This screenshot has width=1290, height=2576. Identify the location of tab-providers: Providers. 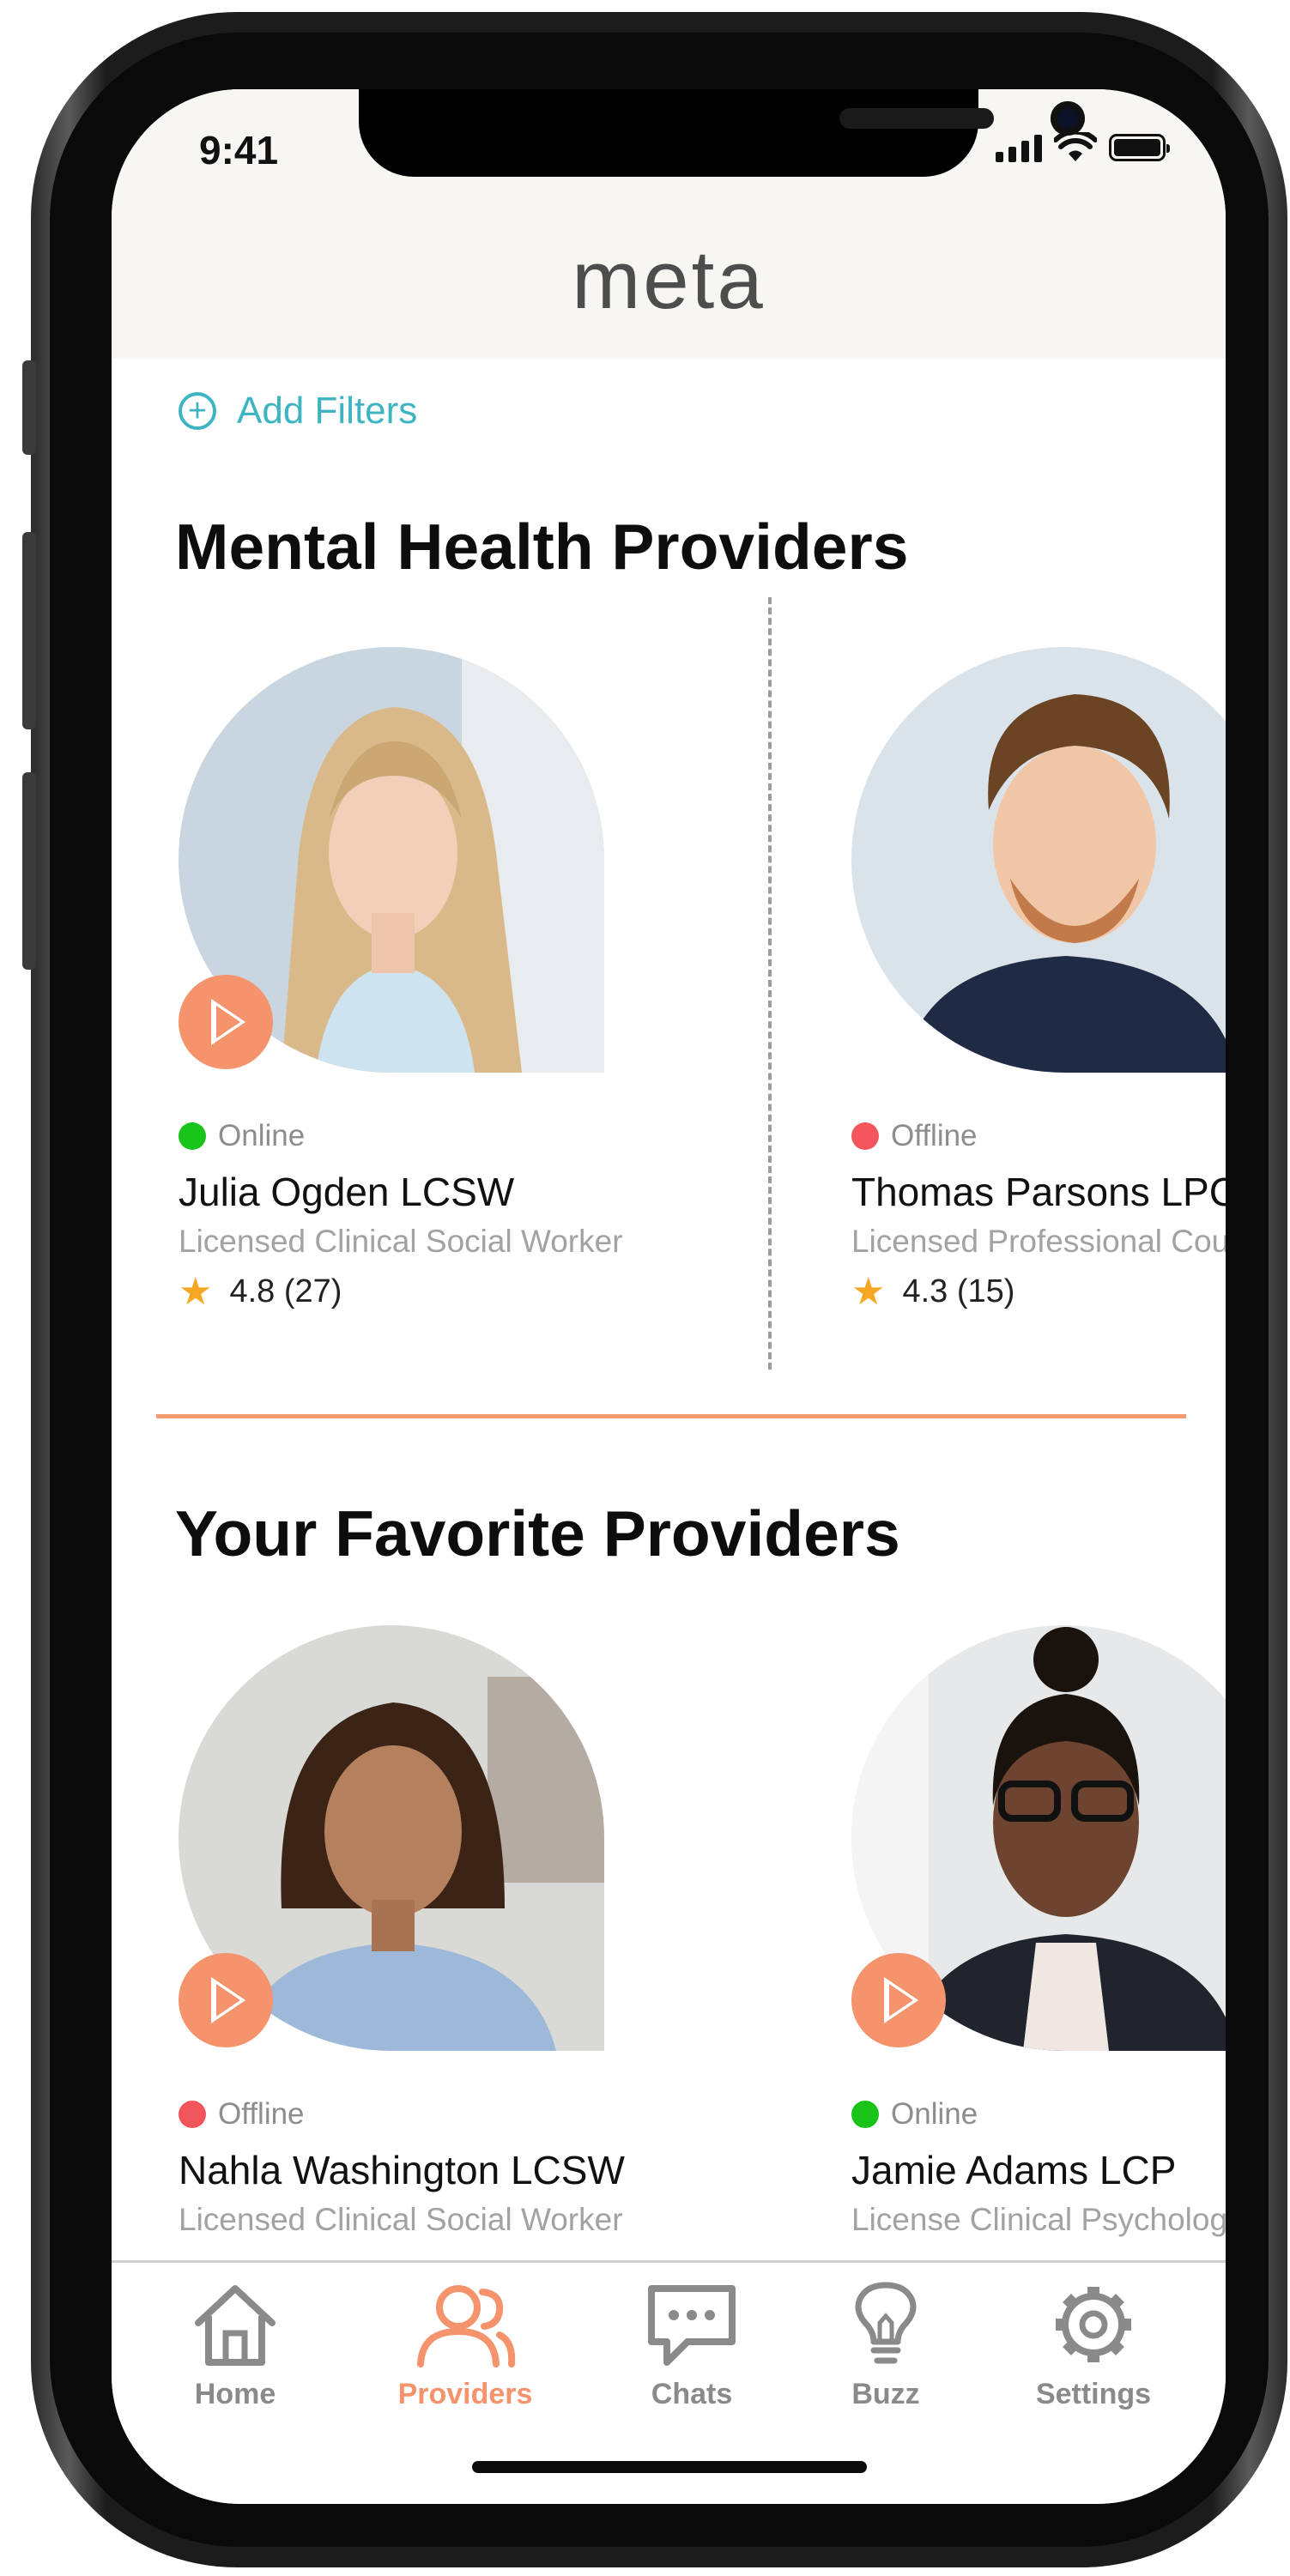
(465, 2346).